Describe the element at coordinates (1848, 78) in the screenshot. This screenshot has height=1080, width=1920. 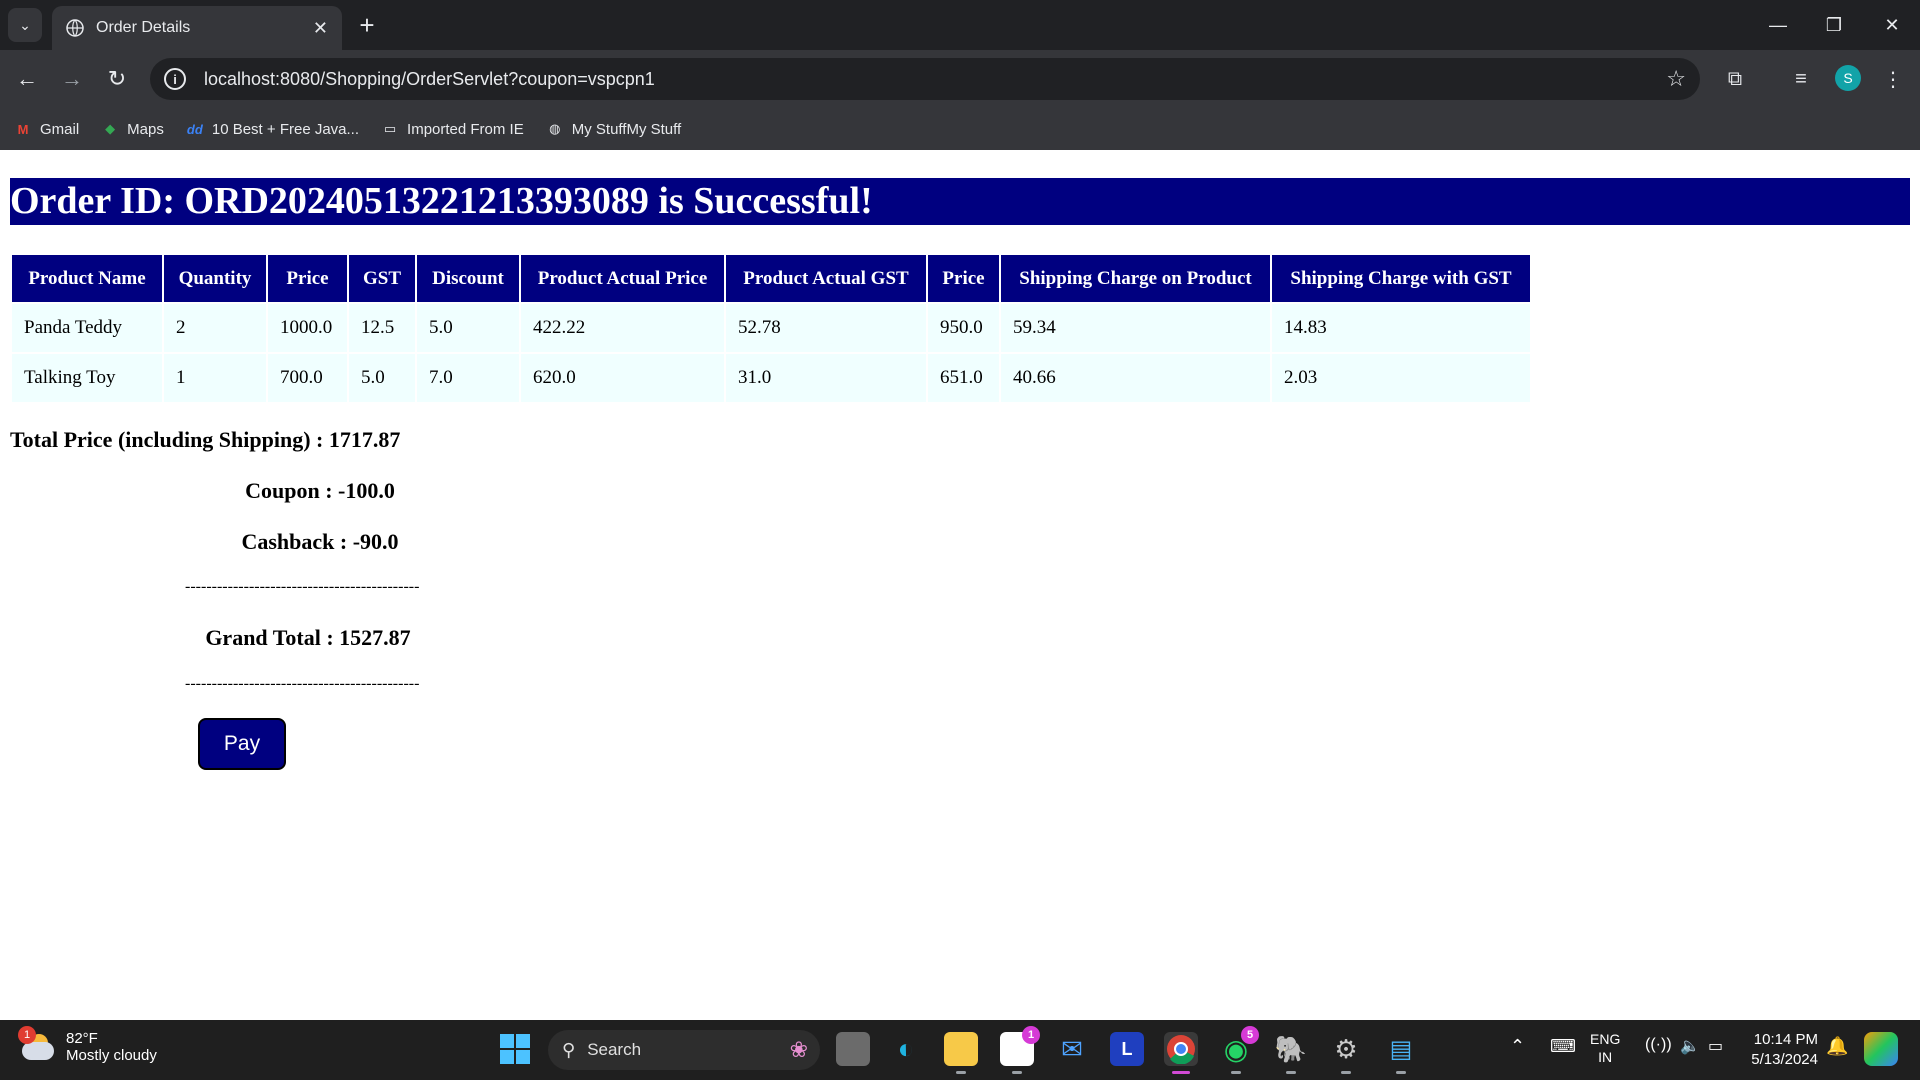
I see `profile-avatar: S` at that location.